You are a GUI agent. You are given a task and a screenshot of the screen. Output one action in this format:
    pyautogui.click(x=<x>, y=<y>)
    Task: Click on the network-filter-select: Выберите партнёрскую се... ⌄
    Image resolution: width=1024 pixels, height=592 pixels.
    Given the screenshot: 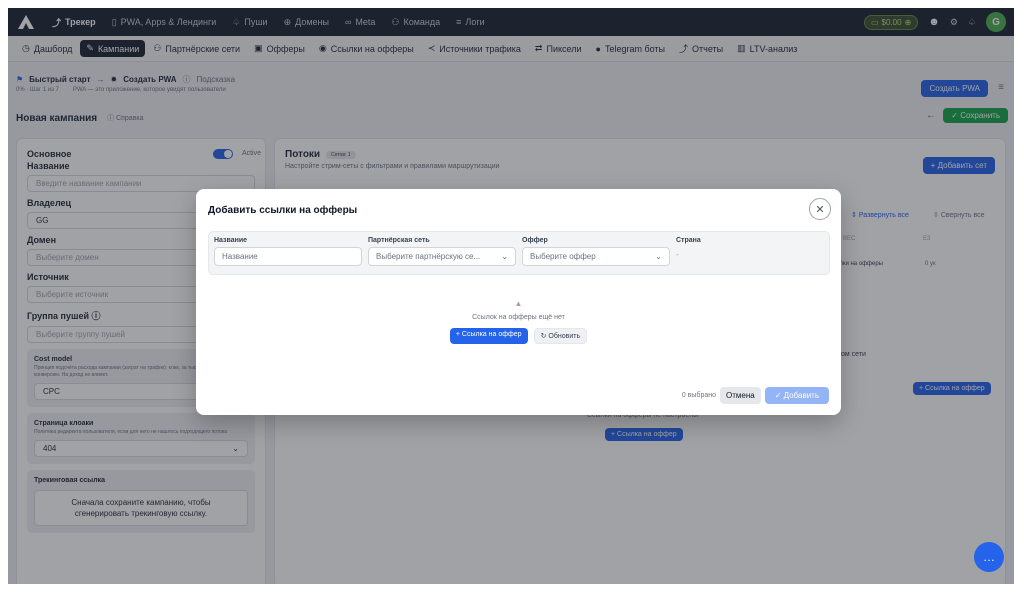 What is the action you would take?
    pyautogui.click(x=442, y=256)
    